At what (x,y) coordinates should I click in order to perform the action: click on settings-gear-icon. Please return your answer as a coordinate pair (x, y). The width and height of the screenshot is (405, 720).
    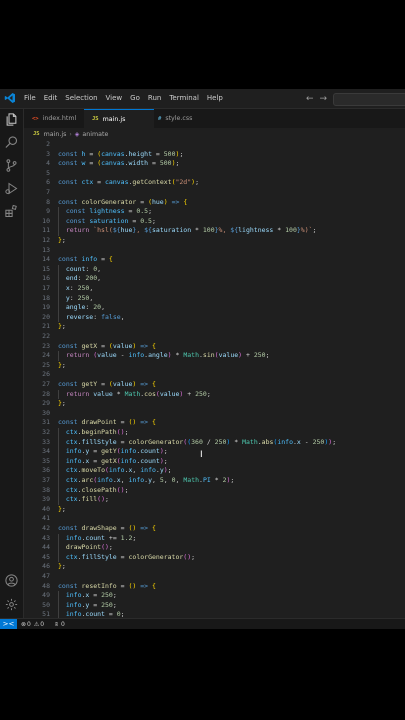
    Looking at the image, I should click on (11, 604).